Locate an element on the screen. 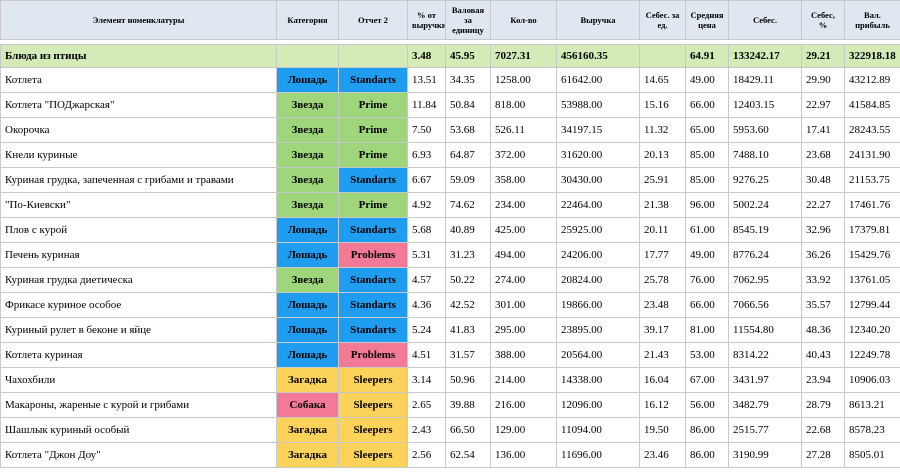  cell-revenue: 20564.00 is located at coordinates (598, 355).